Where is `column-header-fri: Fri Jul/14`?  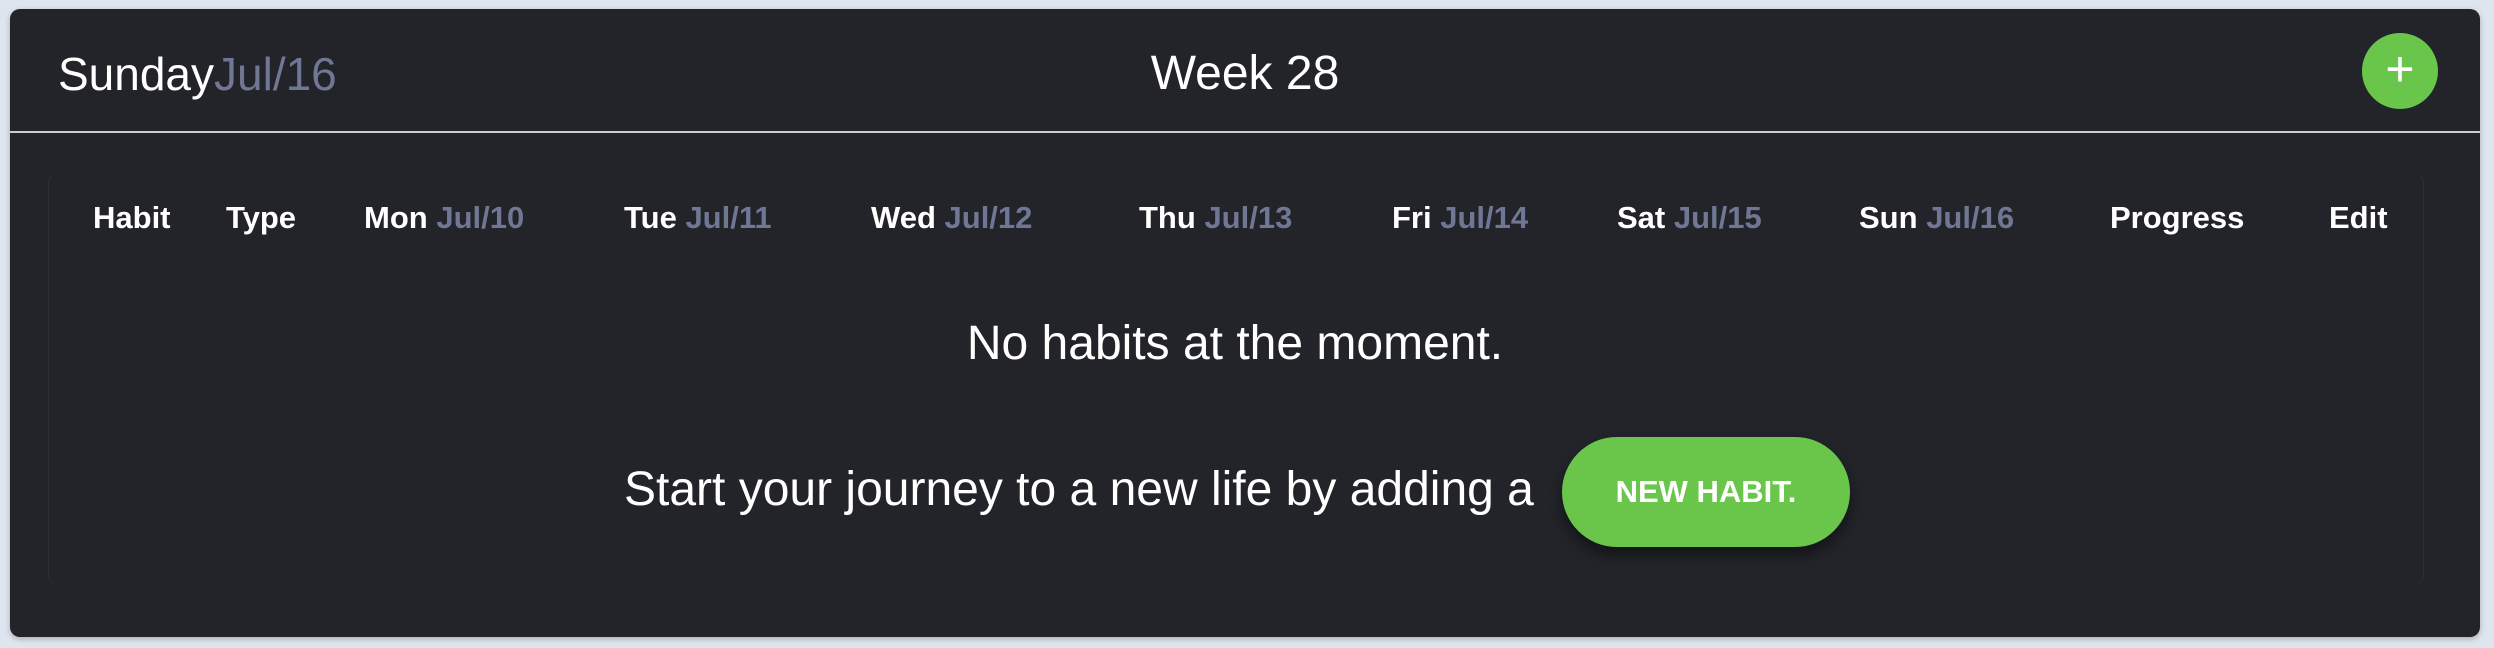
column-header-fri: Fri Jul/14 is located at coordinates (1460, 218).